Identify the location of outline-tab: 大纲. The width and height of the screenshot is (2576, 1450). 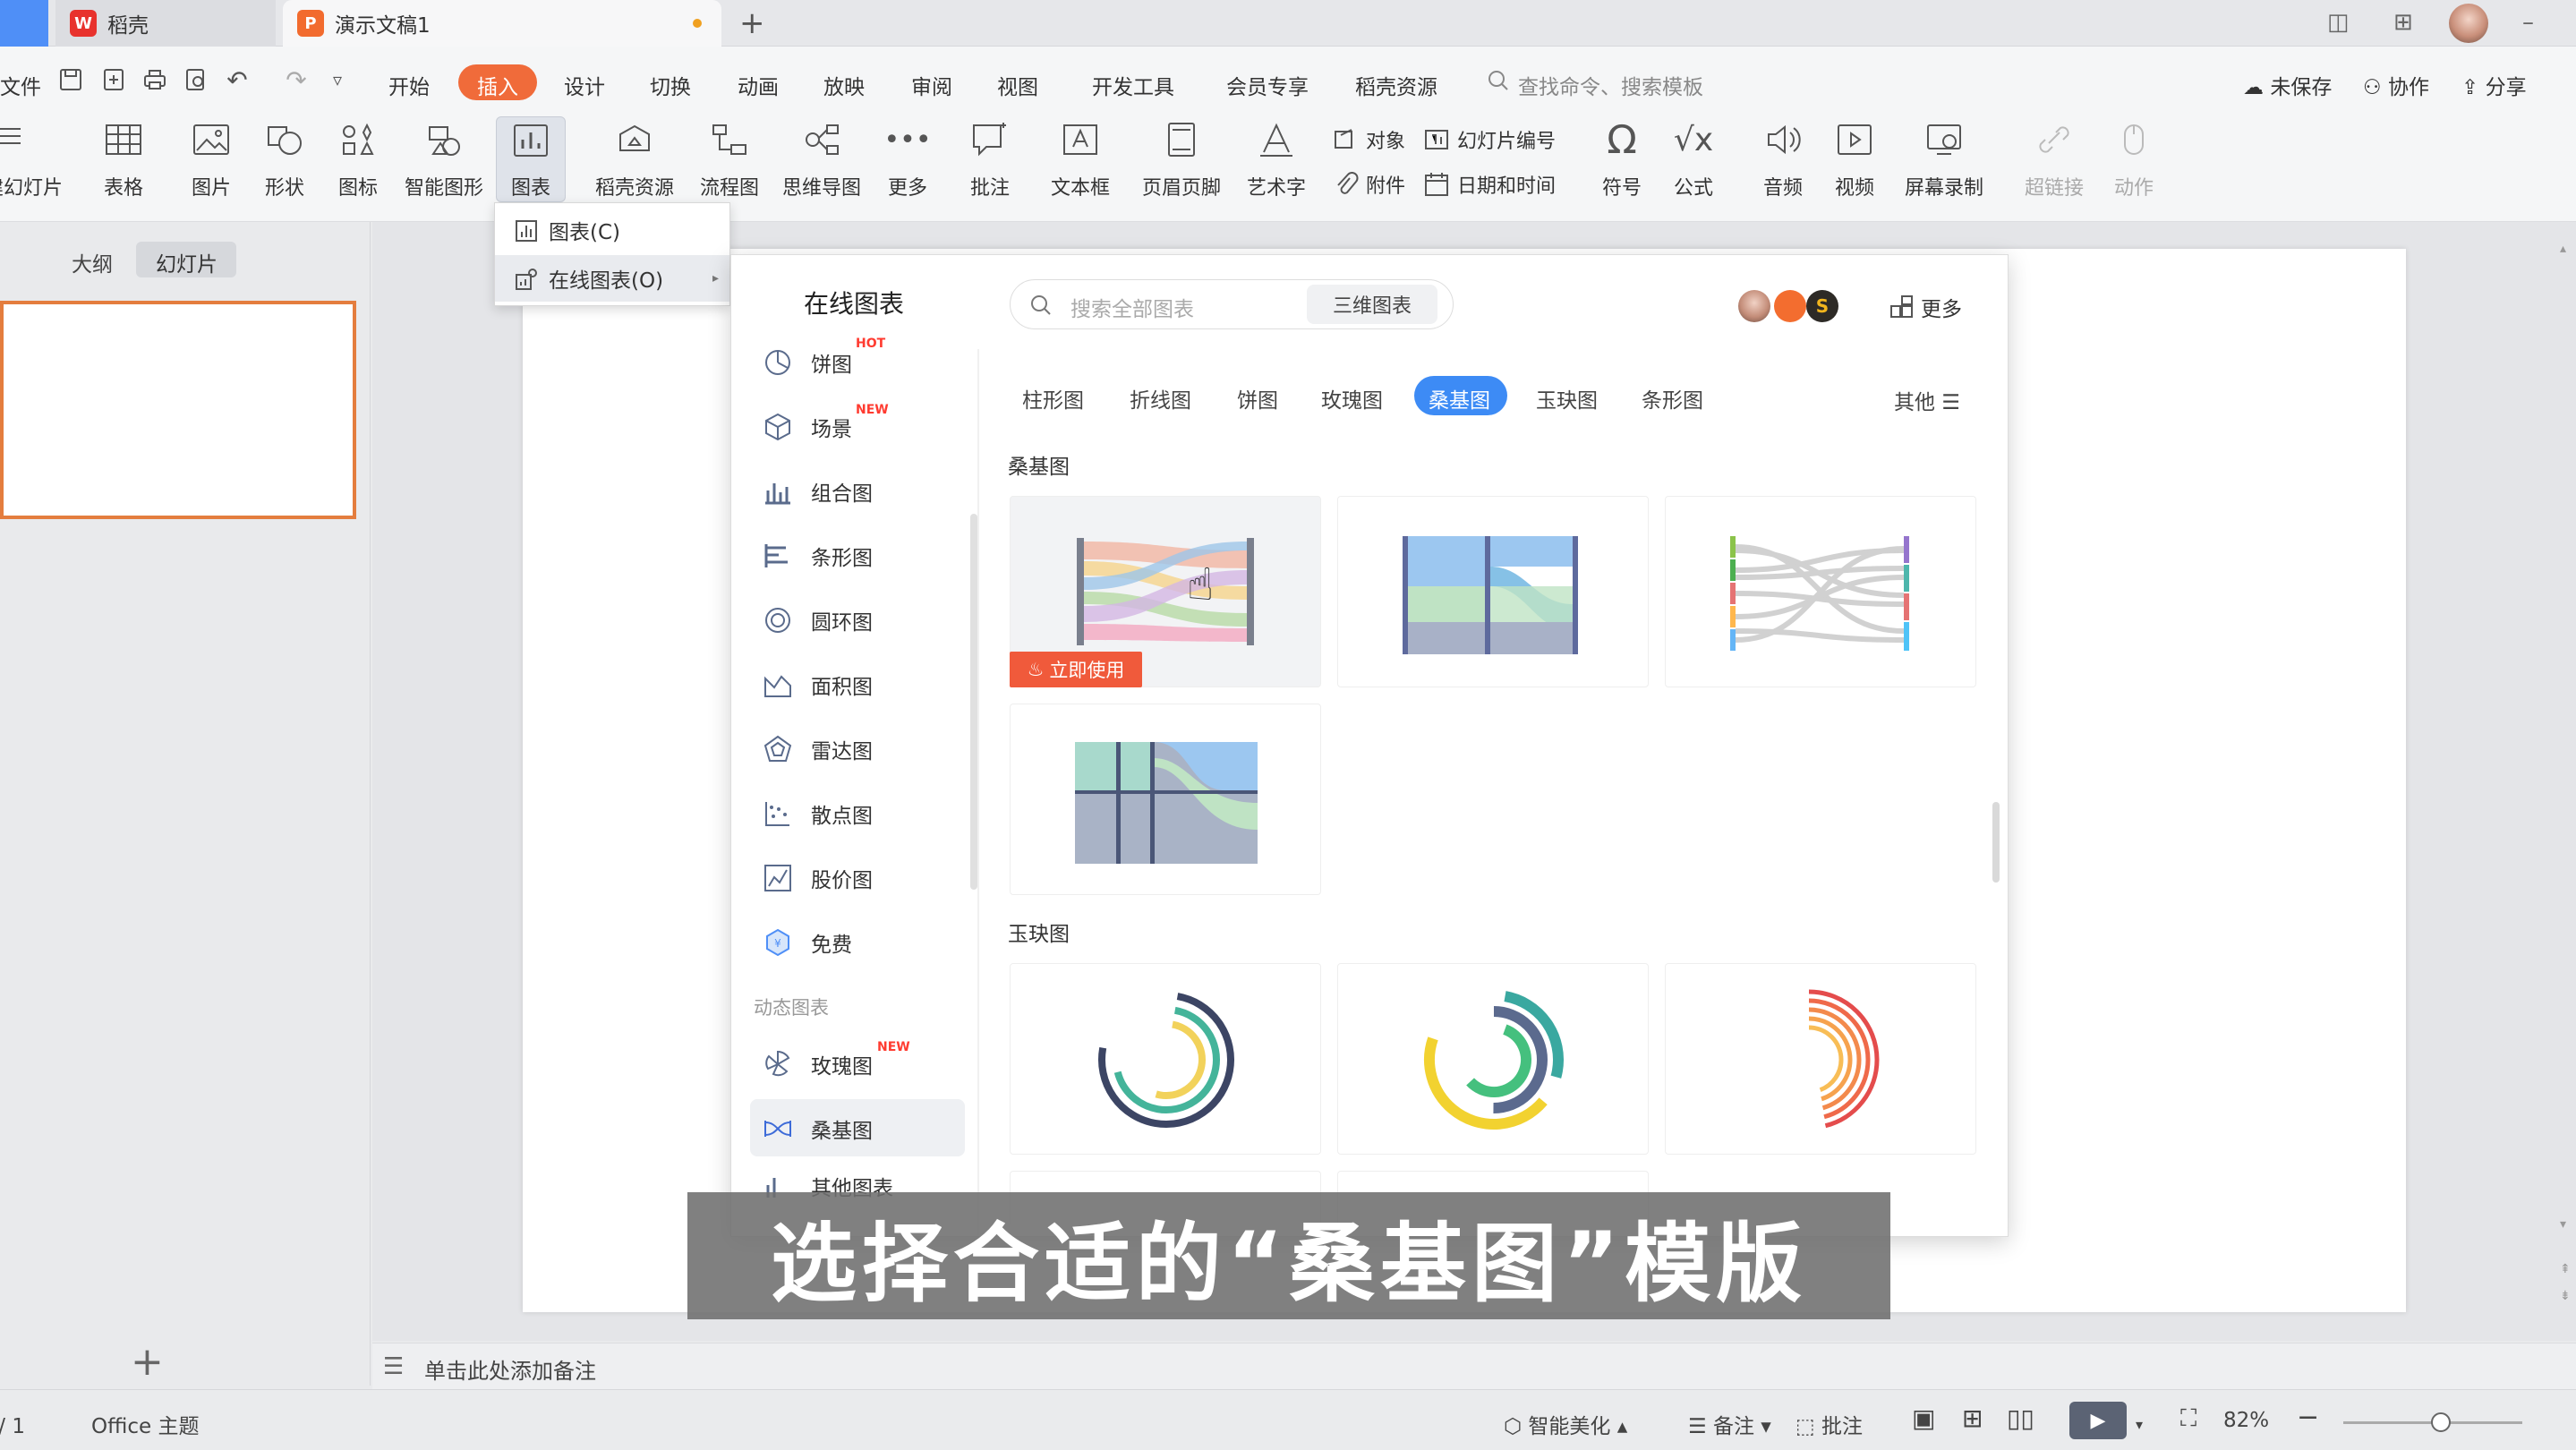
(92, 262).